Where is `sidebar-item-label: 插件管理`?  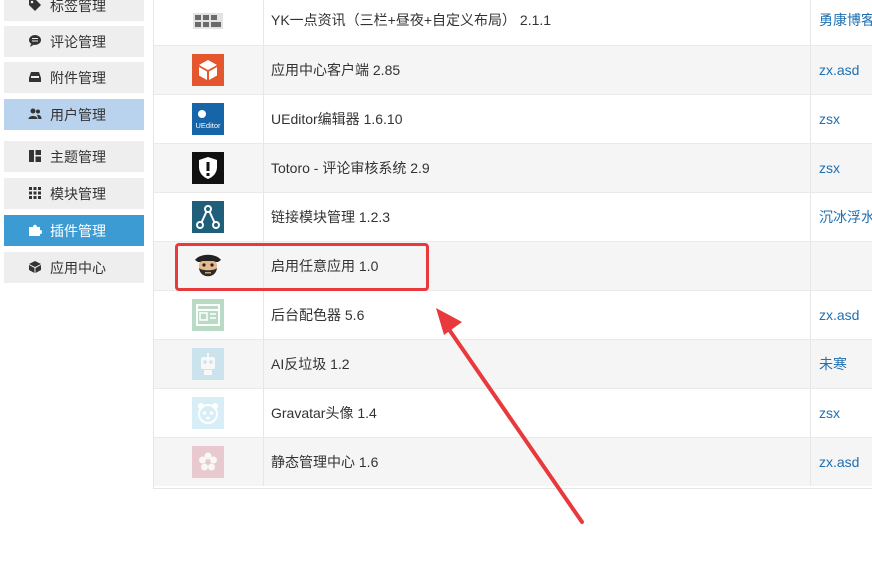 sidebar-item-label: 插件管理 is located at coordinates (78, 230).